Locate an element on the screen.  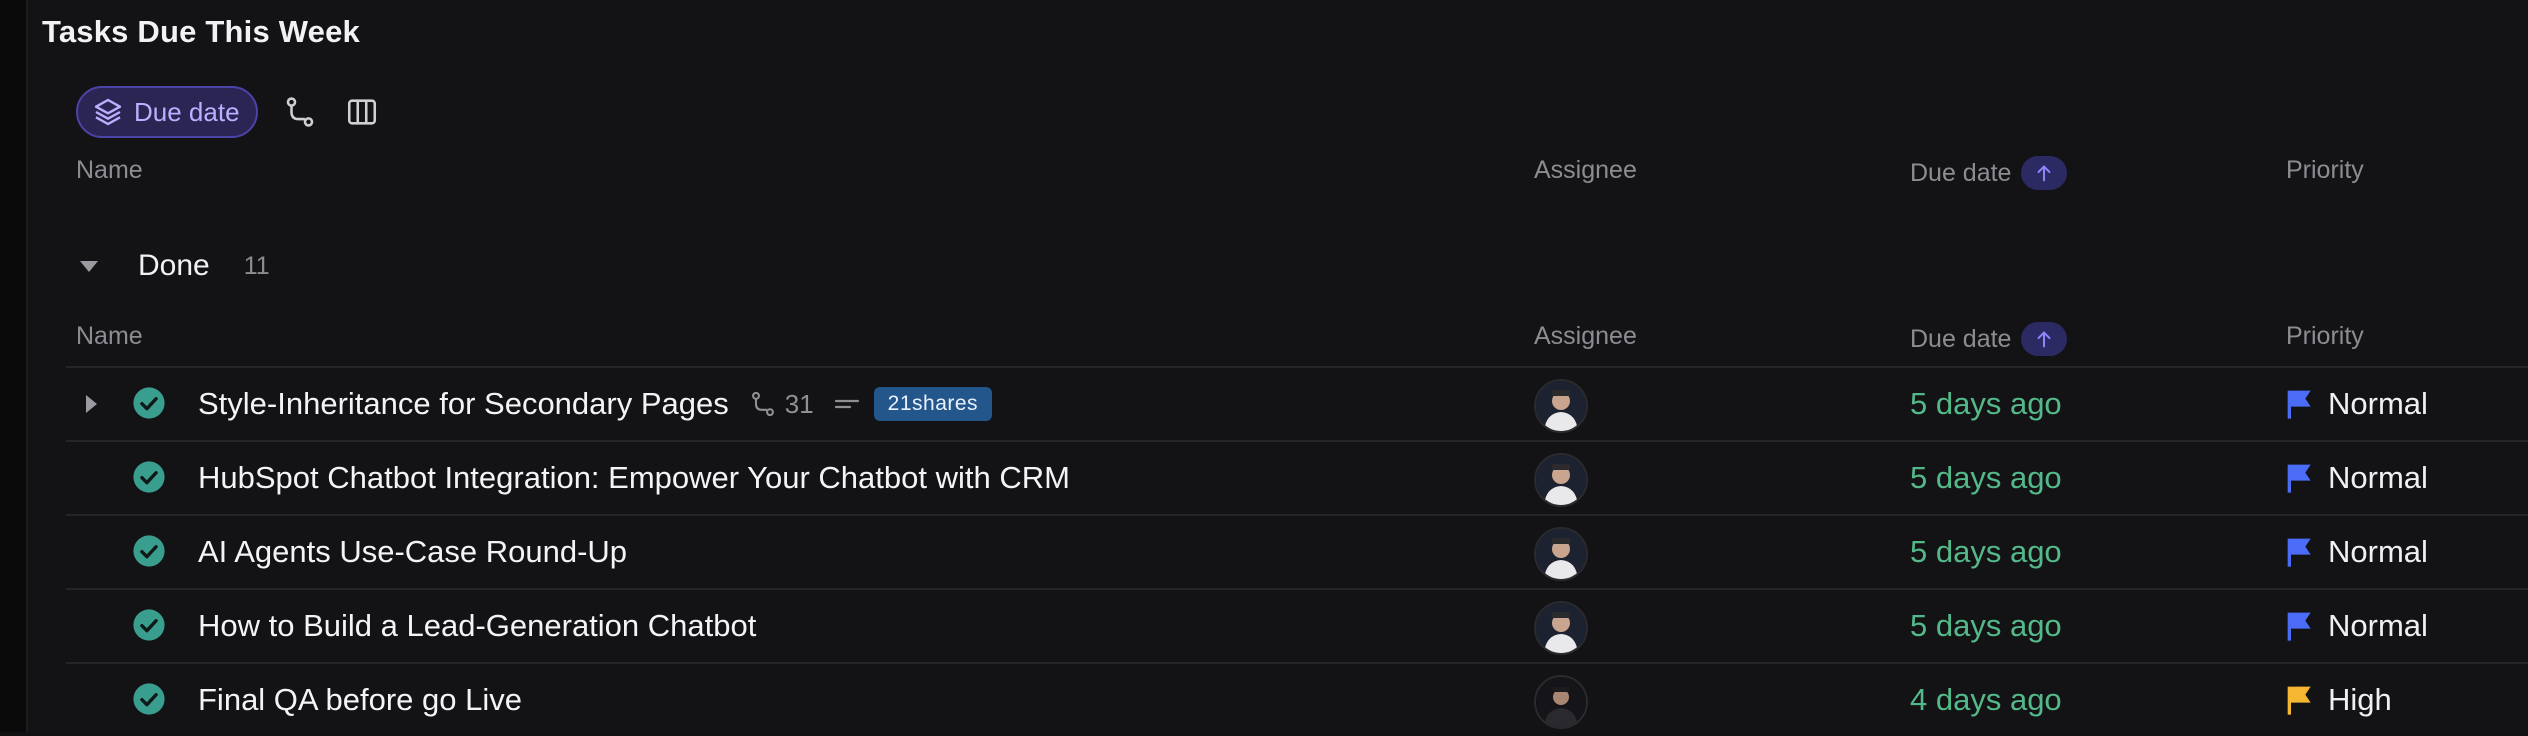
task-name: AI Agents Use-Case Round-Up is located at coordinates (412, 552).